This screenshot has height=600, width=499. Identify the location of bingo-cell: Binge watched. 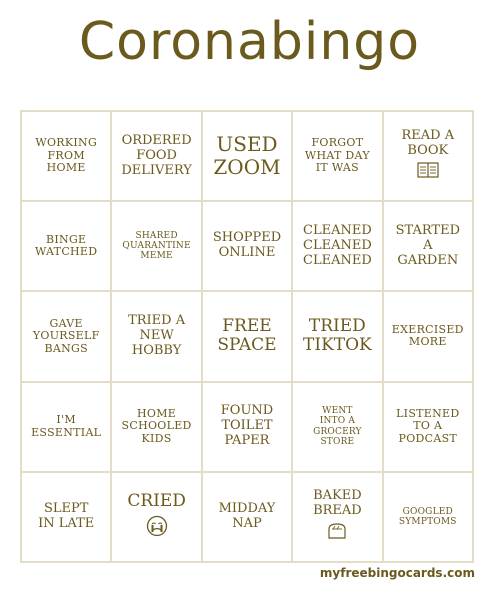
(66, 246).